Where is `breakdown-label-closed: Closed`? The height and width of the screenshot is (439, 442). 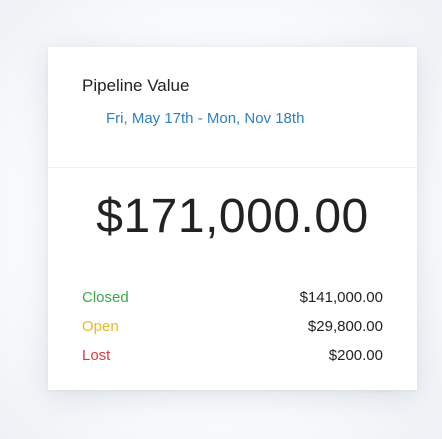 breakdown-label-closed: Closed is located at coordinates (105, 297).